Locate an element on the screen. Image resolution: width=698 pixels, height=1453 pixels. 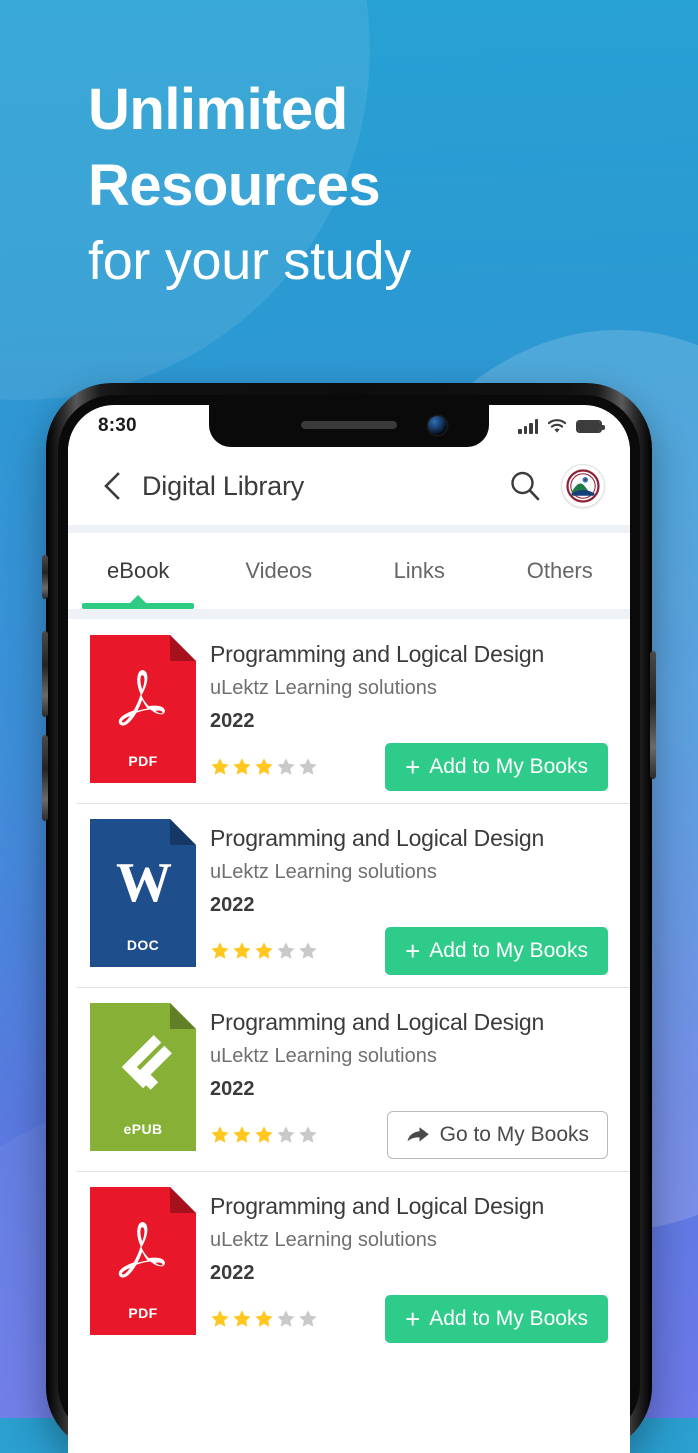
status-bar-clock: 8:30 is located at coordinates (117, 425).